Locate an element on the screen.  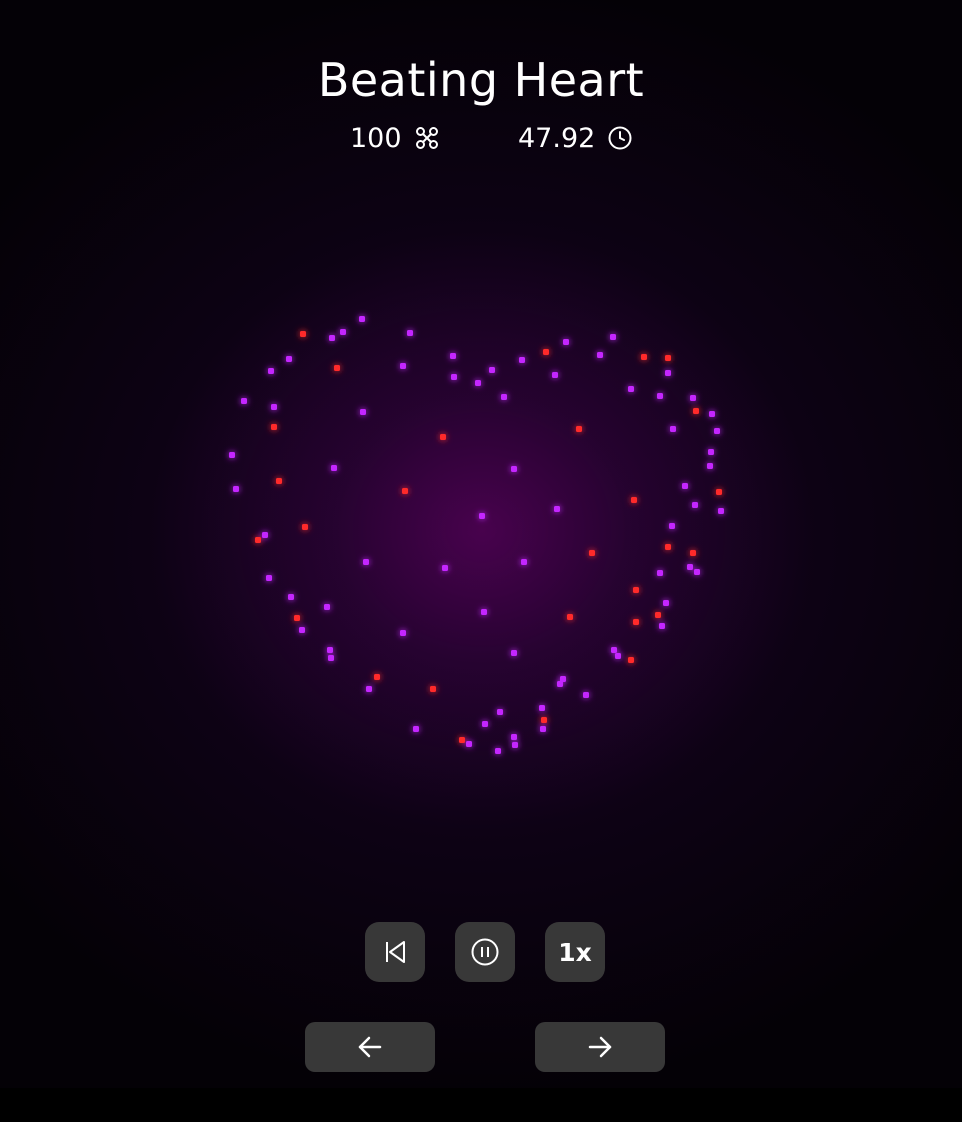
arrow-right-icon is located at coordinates (600, 1047).